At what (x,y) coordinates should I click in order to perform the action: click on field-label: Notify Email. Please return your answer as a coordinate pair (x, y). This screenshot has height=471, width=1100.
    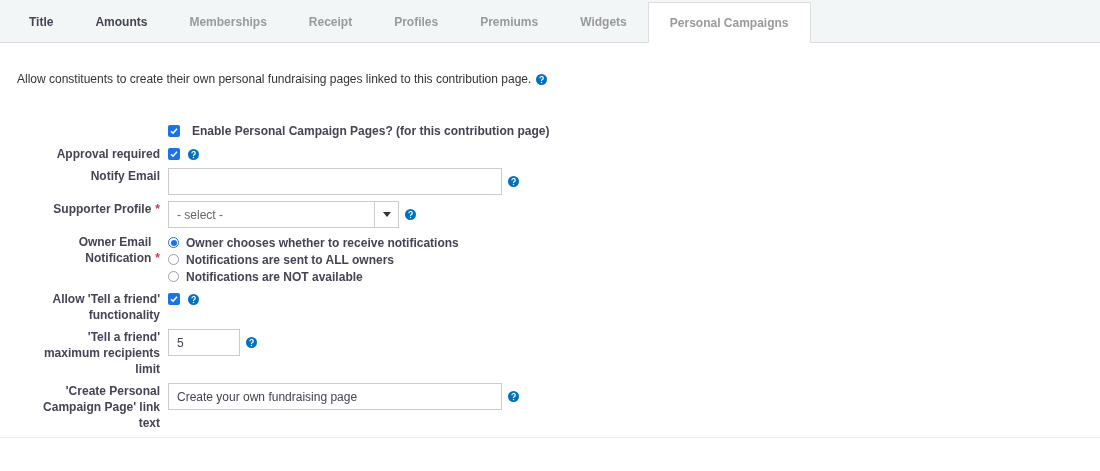
    Looking at the image, I should click on (125, 176).